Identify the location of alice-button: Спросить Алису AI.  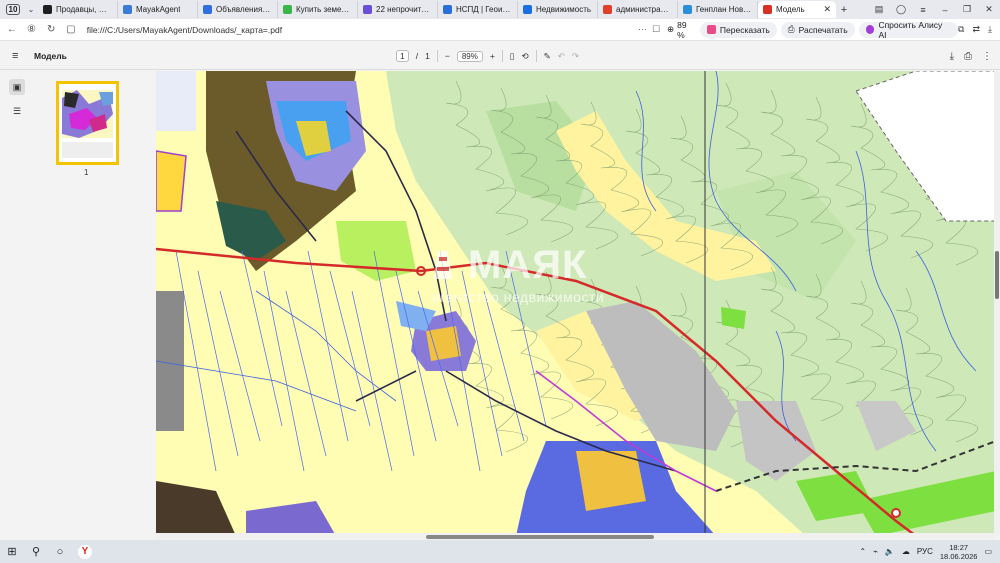
(908, 29).